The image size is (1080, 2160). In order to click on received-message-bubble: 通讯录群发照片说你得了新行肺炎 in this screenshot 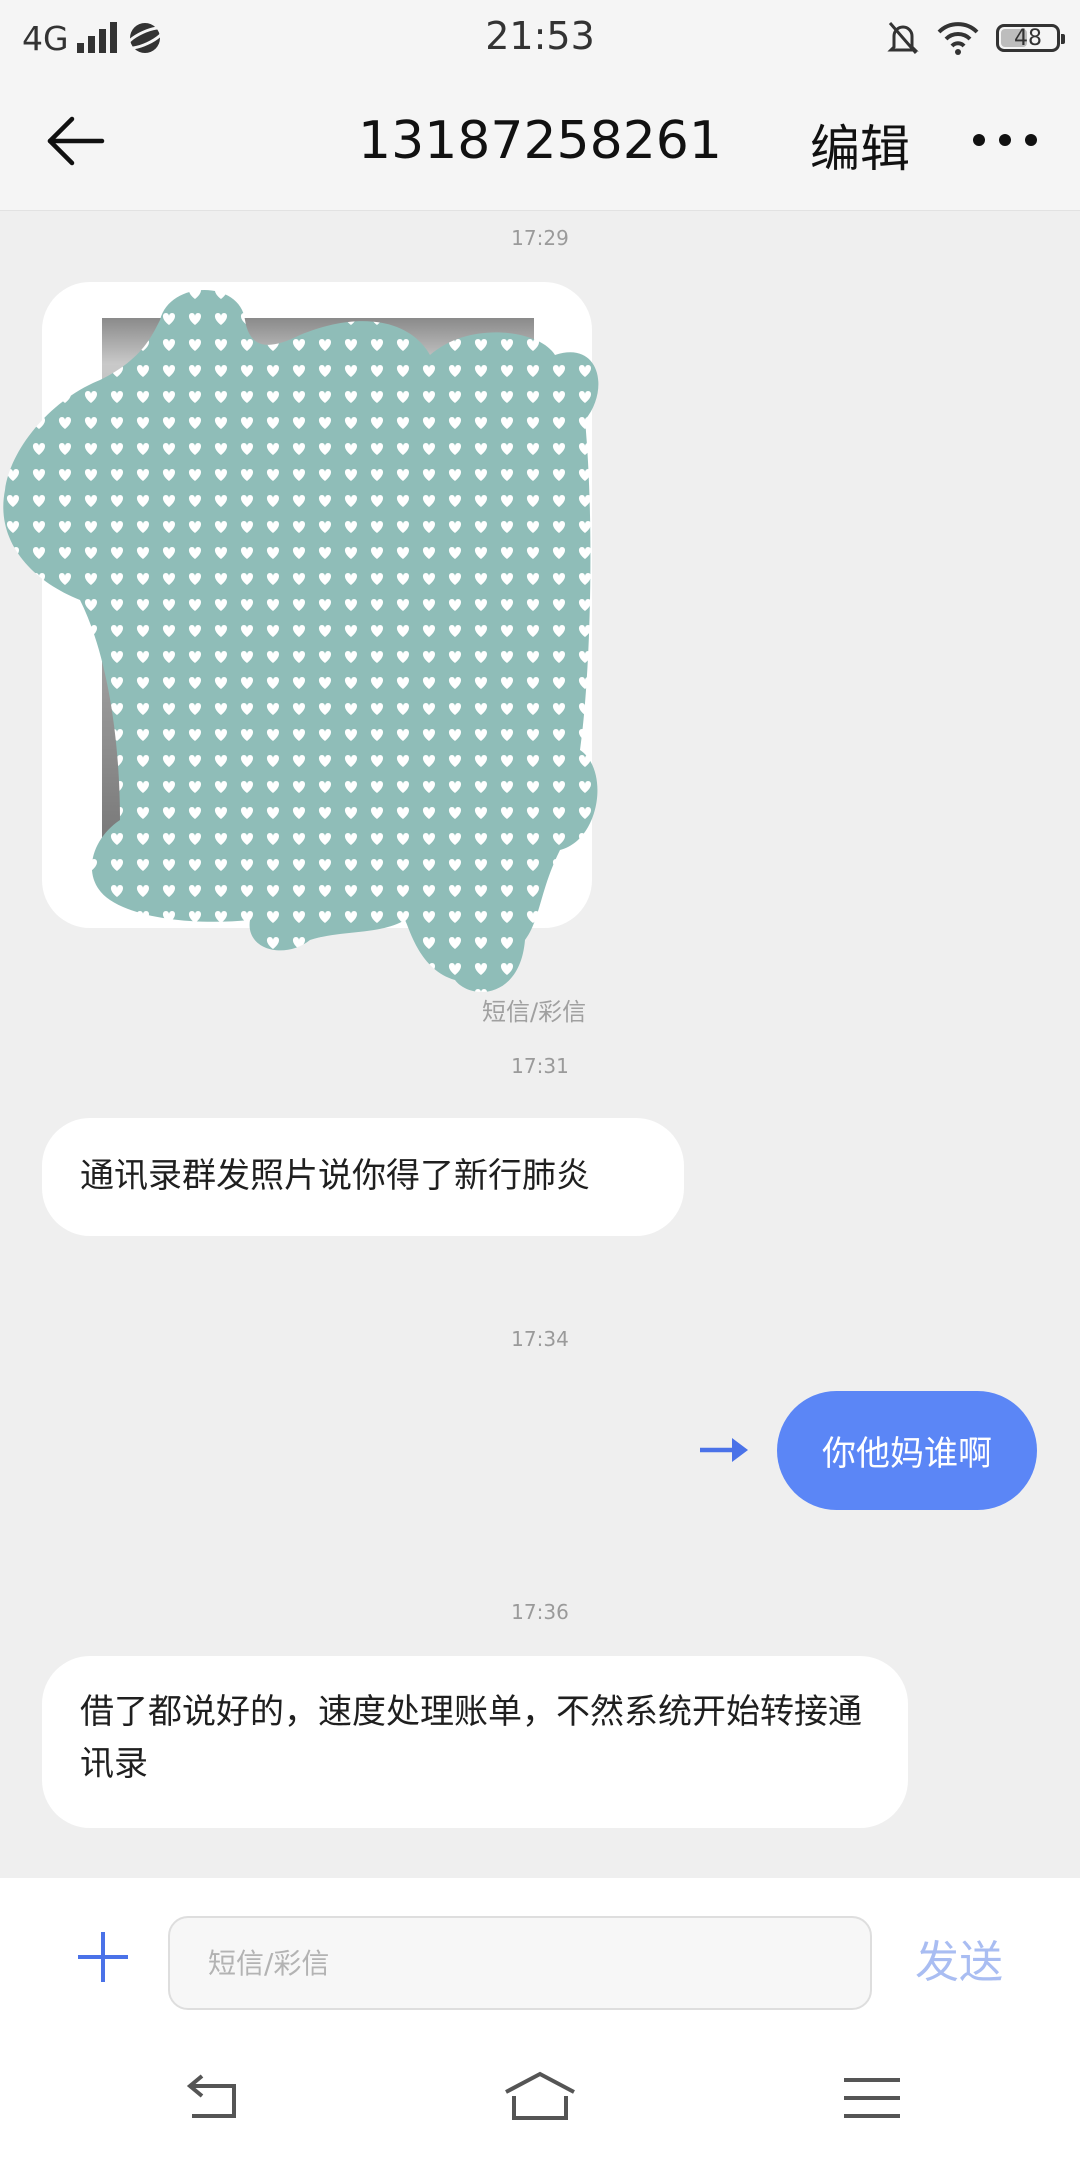, I will do `click(363, 1177)`.